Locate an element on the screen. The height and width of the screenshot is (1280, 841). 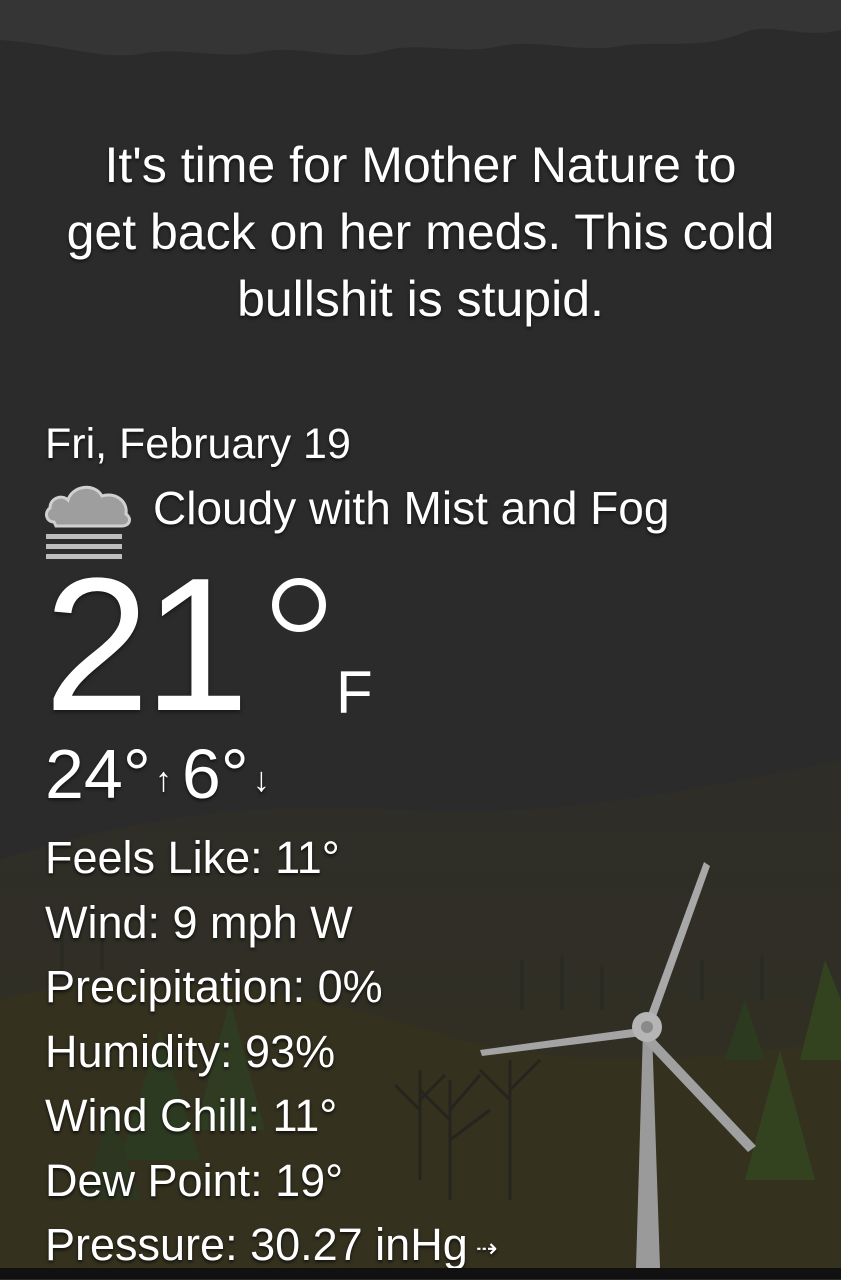
temperature-unit: F is located at coordinates (354, 692).